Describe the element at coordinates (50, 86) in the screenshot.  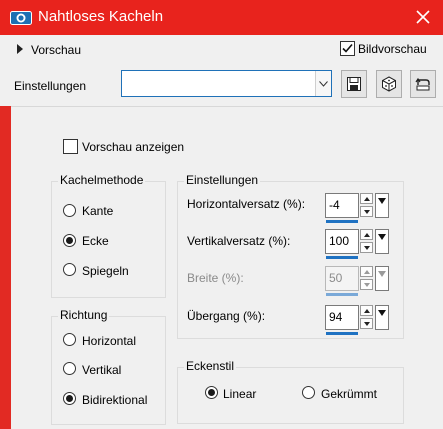
I see `settings-preset-label: Einstellungen` at that location.